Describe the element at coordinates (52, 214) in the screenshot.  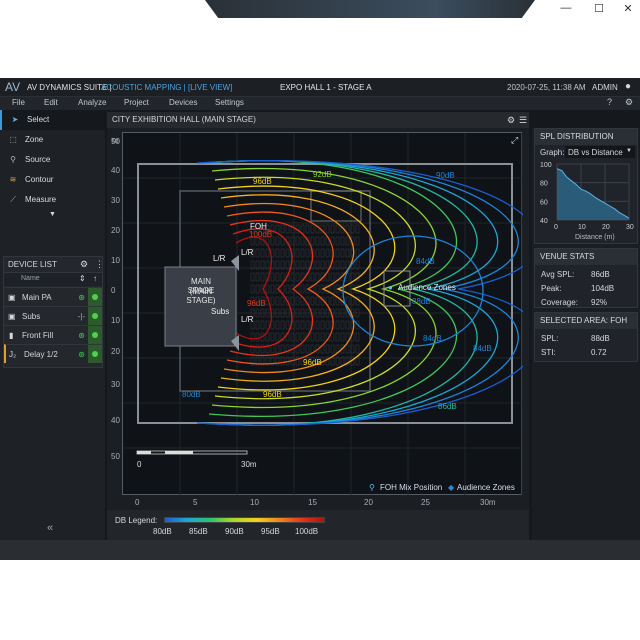
I see `expand-tools-icon: ▼` at that location.